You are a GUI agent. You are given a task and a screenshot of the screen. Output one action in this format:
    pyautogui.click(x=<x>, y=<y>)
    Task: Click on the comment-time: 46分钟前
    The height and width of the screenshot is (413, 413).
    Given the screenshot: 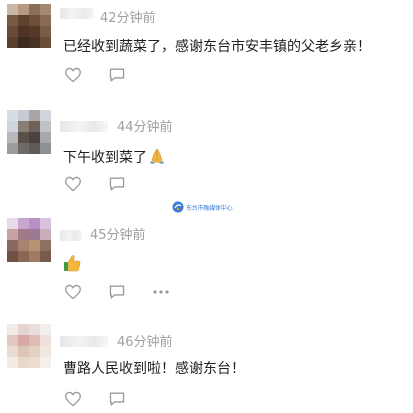 What is the action you would take?
    pyautogui.click(x=145, y=342)
    